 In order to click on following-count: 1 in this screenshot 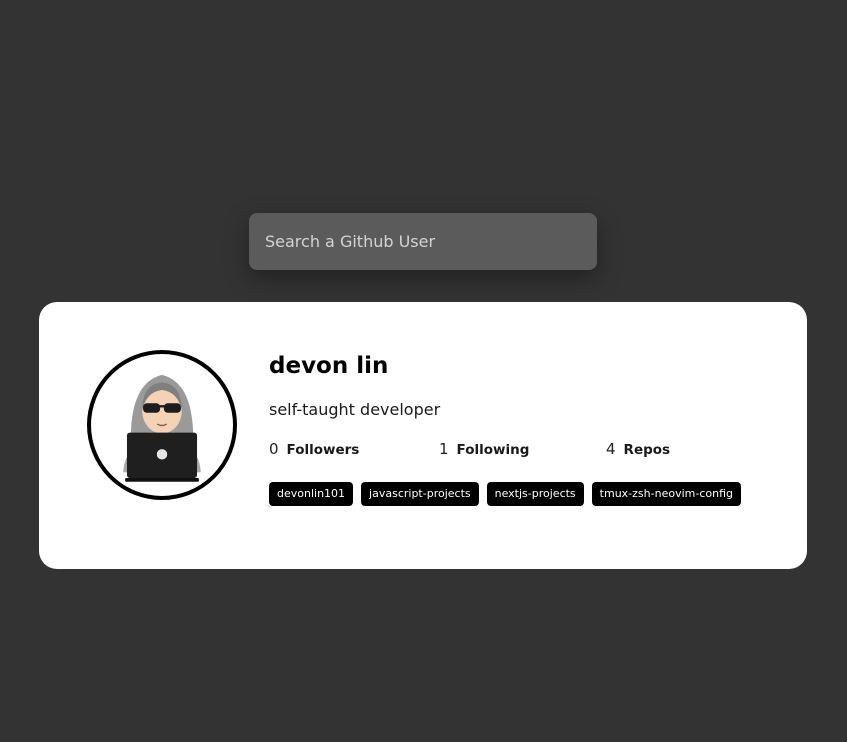, I will do `click(444, 449)`.